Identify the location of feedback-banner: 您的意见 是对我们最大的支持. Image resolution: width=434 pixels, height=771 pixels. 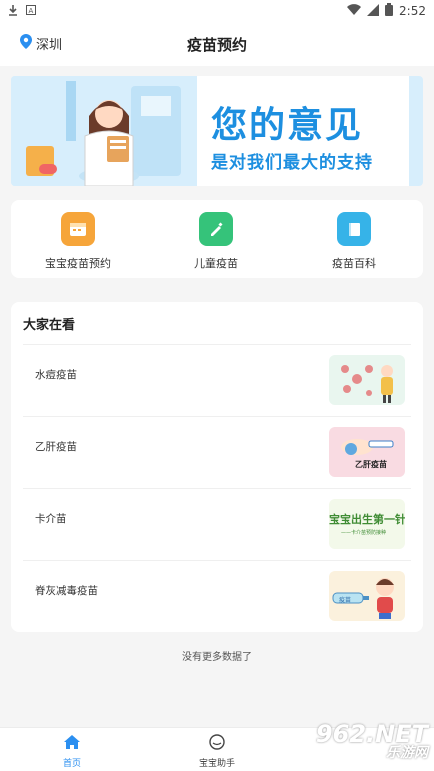
(217, 131).